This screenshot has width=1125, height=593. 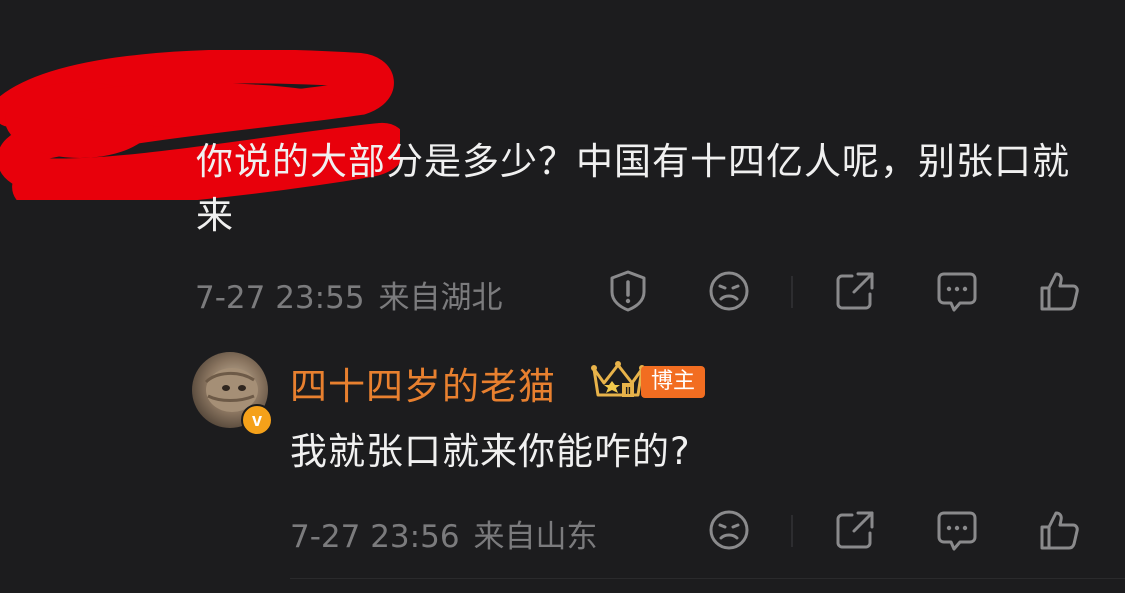 What do you see at coordinates (957, 530) in the screenshot?
I see `reply-reply-icon` at bounding box center [957, 530].